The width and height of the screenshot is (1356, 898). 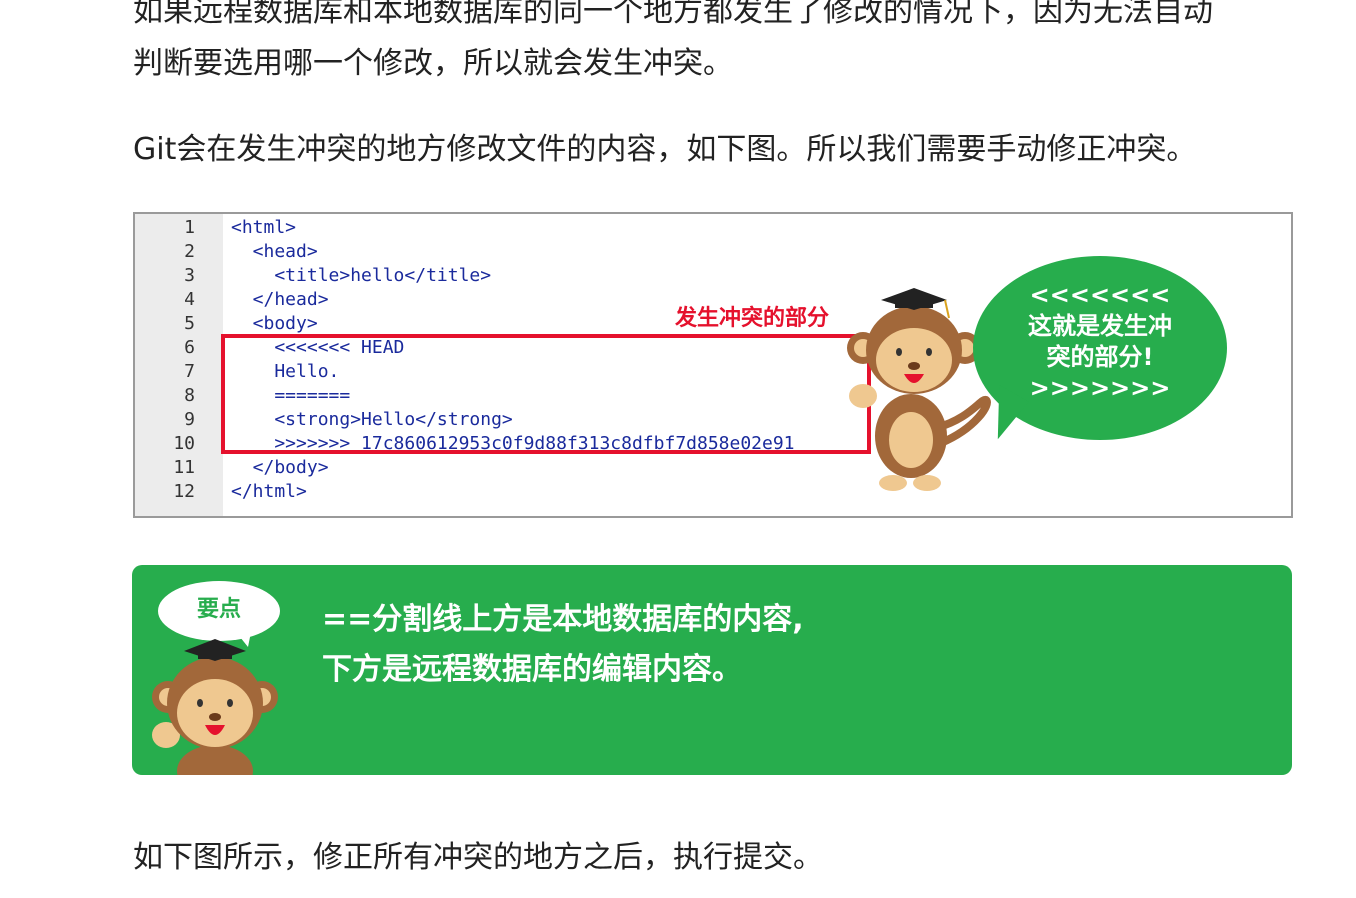 What do you see at coordinates (433, 63) in the screenshot?
I see `intro-line-2: 判断要选用哪一个修改，所以就会发生冲突。` at bounding box center [433, 63].